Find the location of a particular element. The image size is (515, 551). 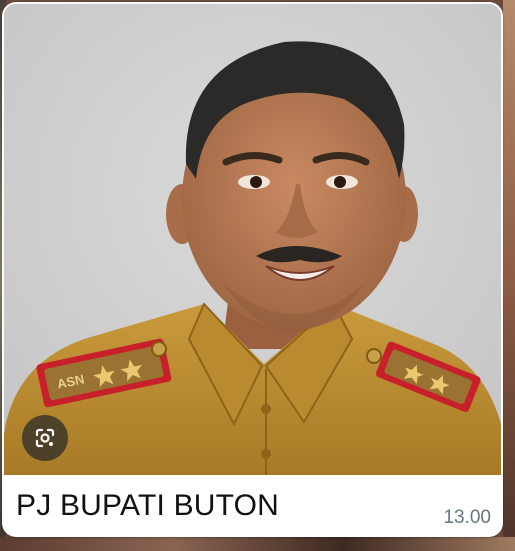

message-timestamp: 13.00 is located at coordinates (467, 517).